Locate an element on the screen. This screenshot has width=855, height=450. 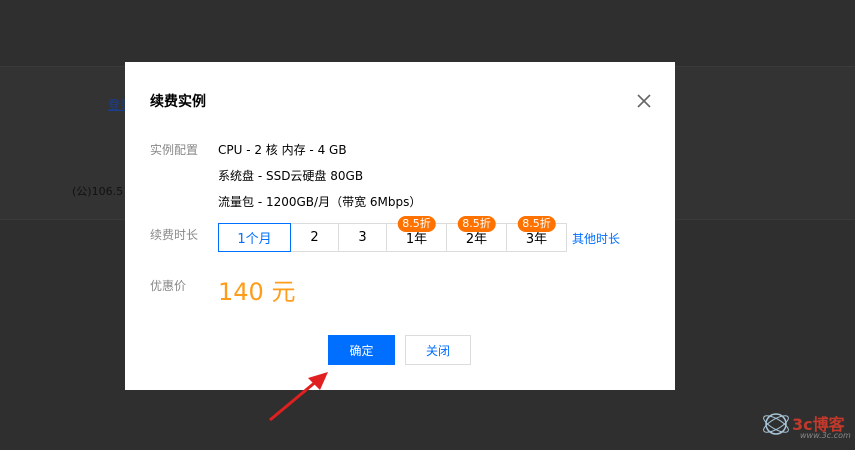
duration-tab-3: 3 is located at coordinates (362, 237).